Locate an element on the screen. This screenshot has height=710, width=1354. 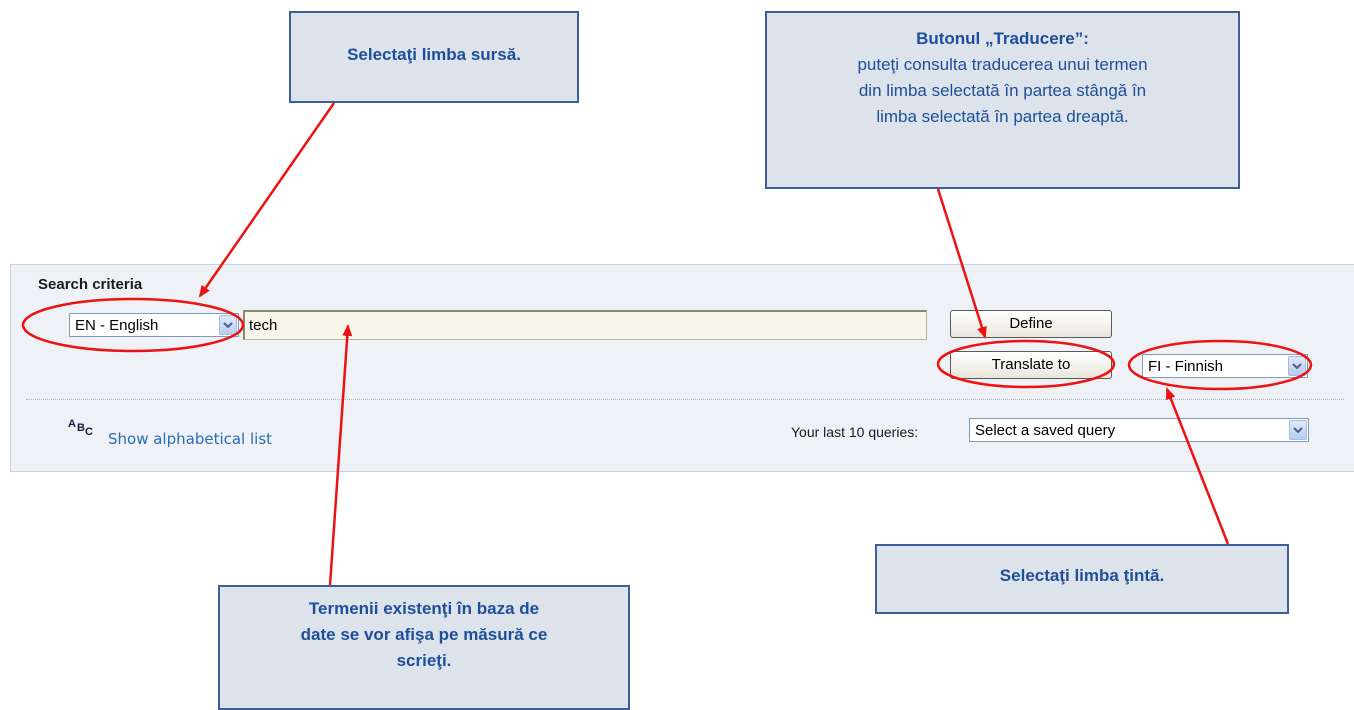
show-alphabetical-list-link: Show alphabetical list is located at coordinates (190, 439).